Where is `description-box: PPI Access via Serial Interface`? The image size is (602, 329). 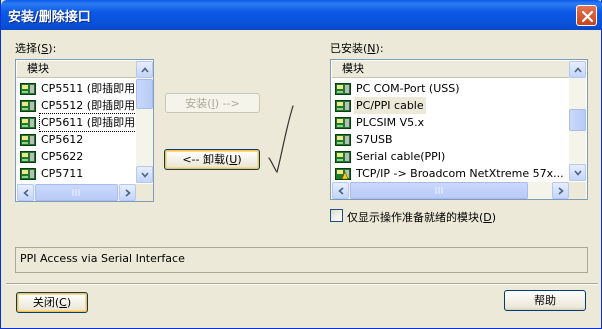 description-box: PPI Access via Serial Interface is located at coordinates (301, 260).